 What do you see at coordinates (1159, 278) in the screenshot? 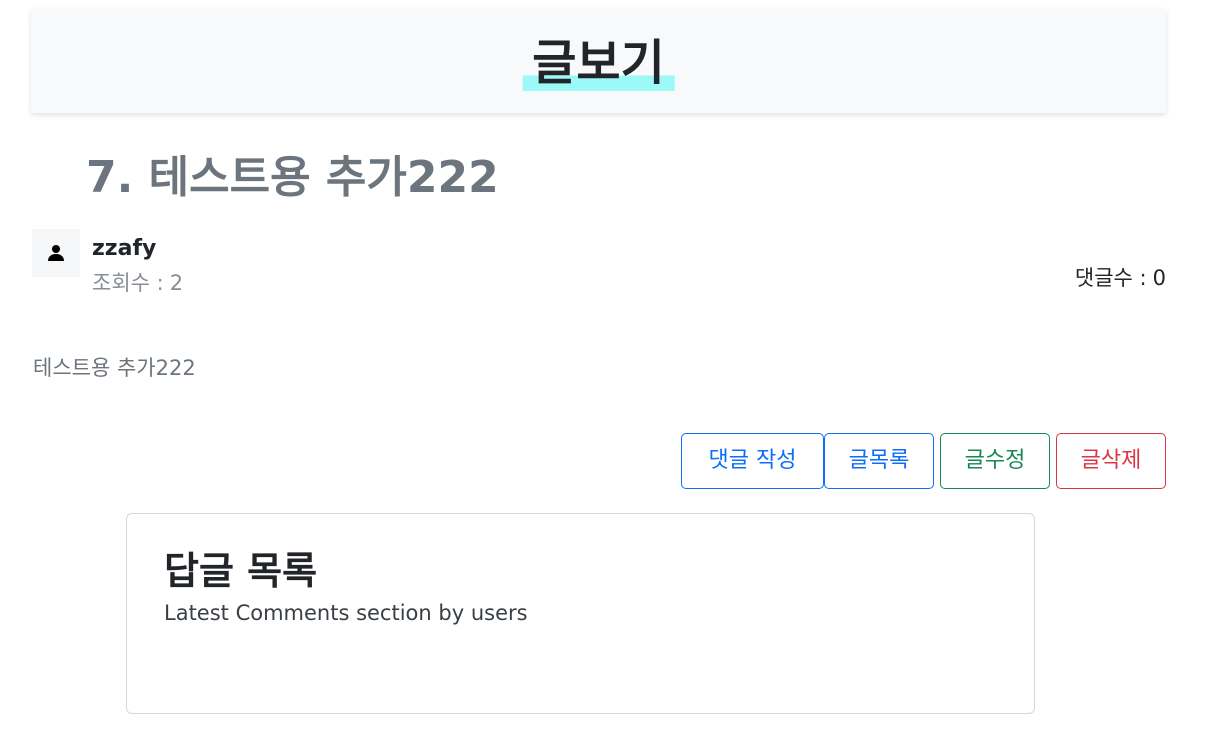
I see `comment-count-value: 0` at bounding box center [1159, 278].